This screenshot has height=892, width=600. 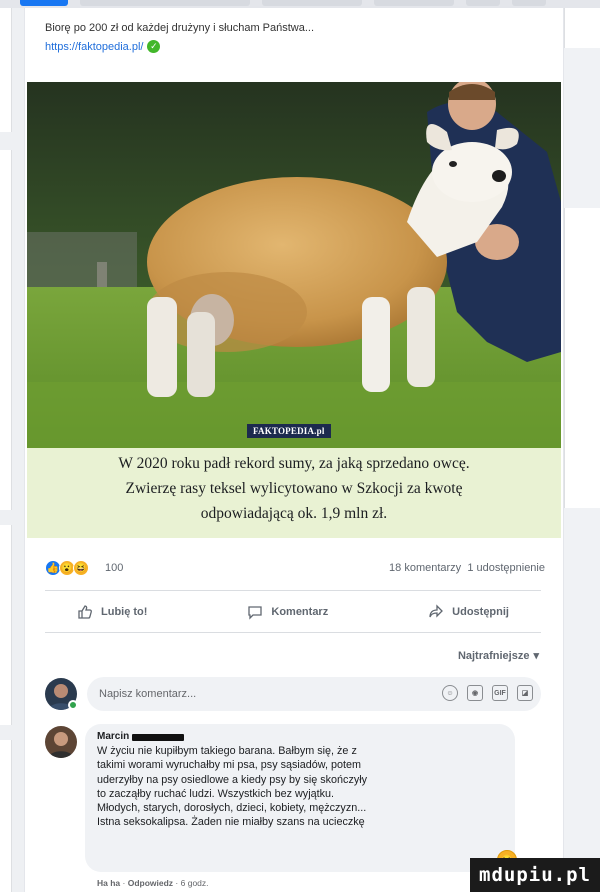 What do you see at coordinates (500, 693) in the screenshot?
I see `gif-icon: GIF` at bounding box center [500, 693].